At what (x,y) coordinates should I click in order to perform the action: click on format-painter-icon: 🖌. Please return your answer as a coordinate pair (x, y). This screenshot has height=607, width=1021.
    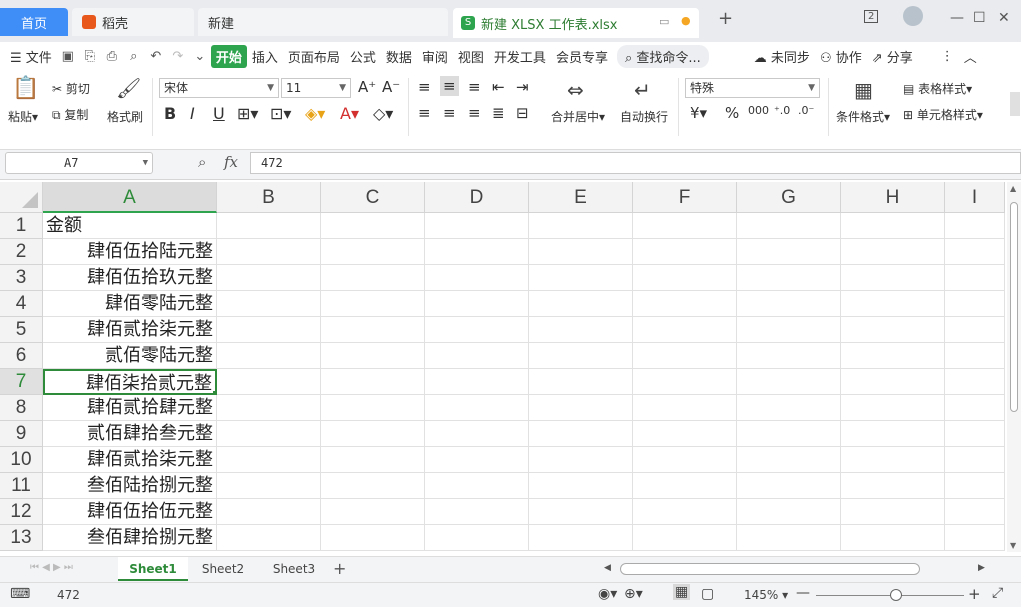
    Looking at the image, I should click on (128, 88).